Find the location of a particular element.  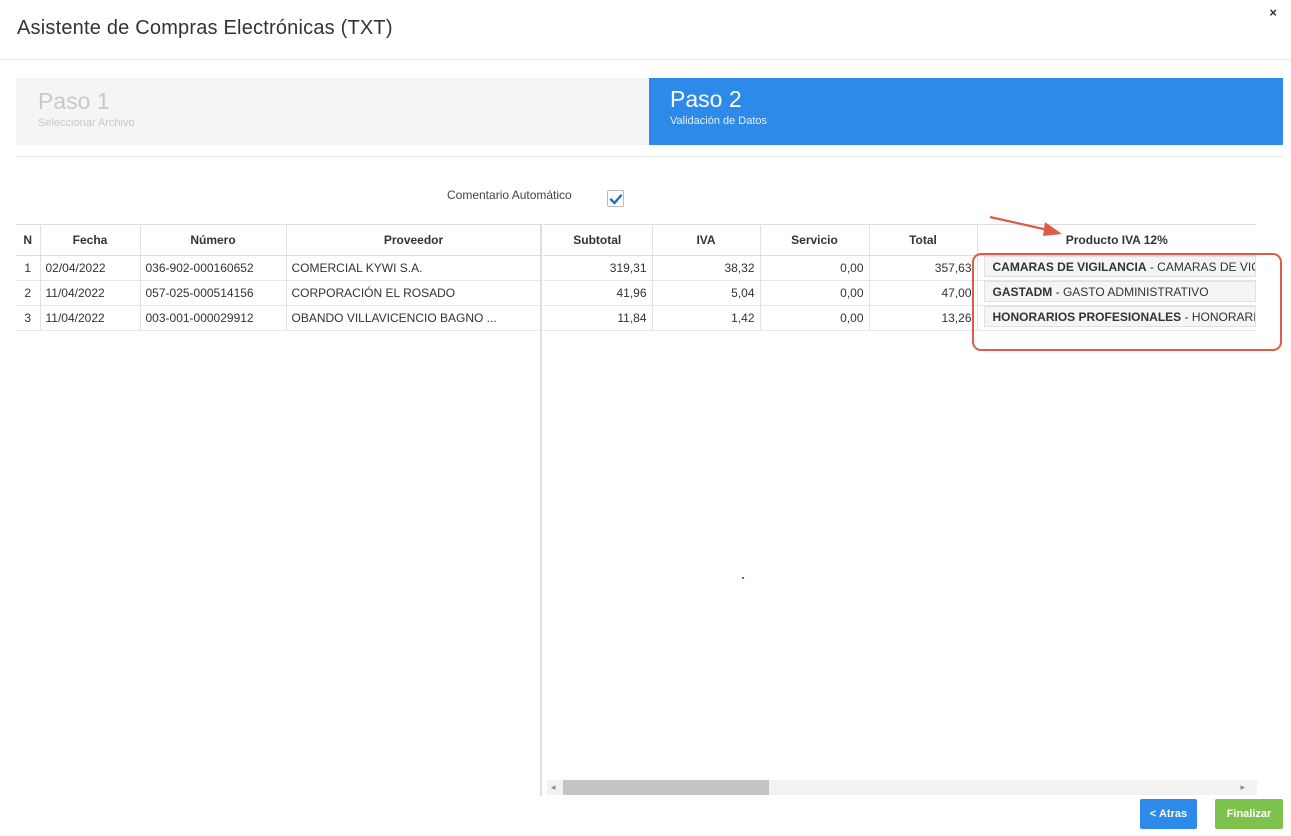

col-header-proveedor: Proveedor is located at coordinates (414, 240).